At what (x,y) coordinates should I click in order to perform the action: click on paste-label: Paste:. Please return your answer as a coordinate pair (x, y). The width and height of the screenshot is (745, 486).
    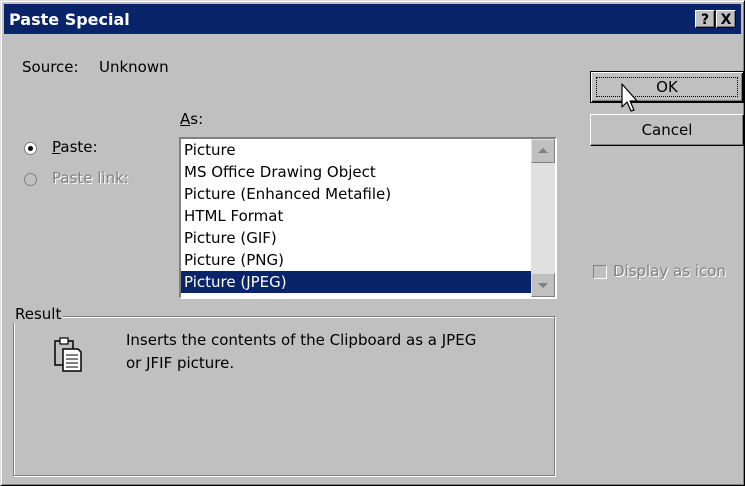
    Looking at the image, I should click on (75, 147).